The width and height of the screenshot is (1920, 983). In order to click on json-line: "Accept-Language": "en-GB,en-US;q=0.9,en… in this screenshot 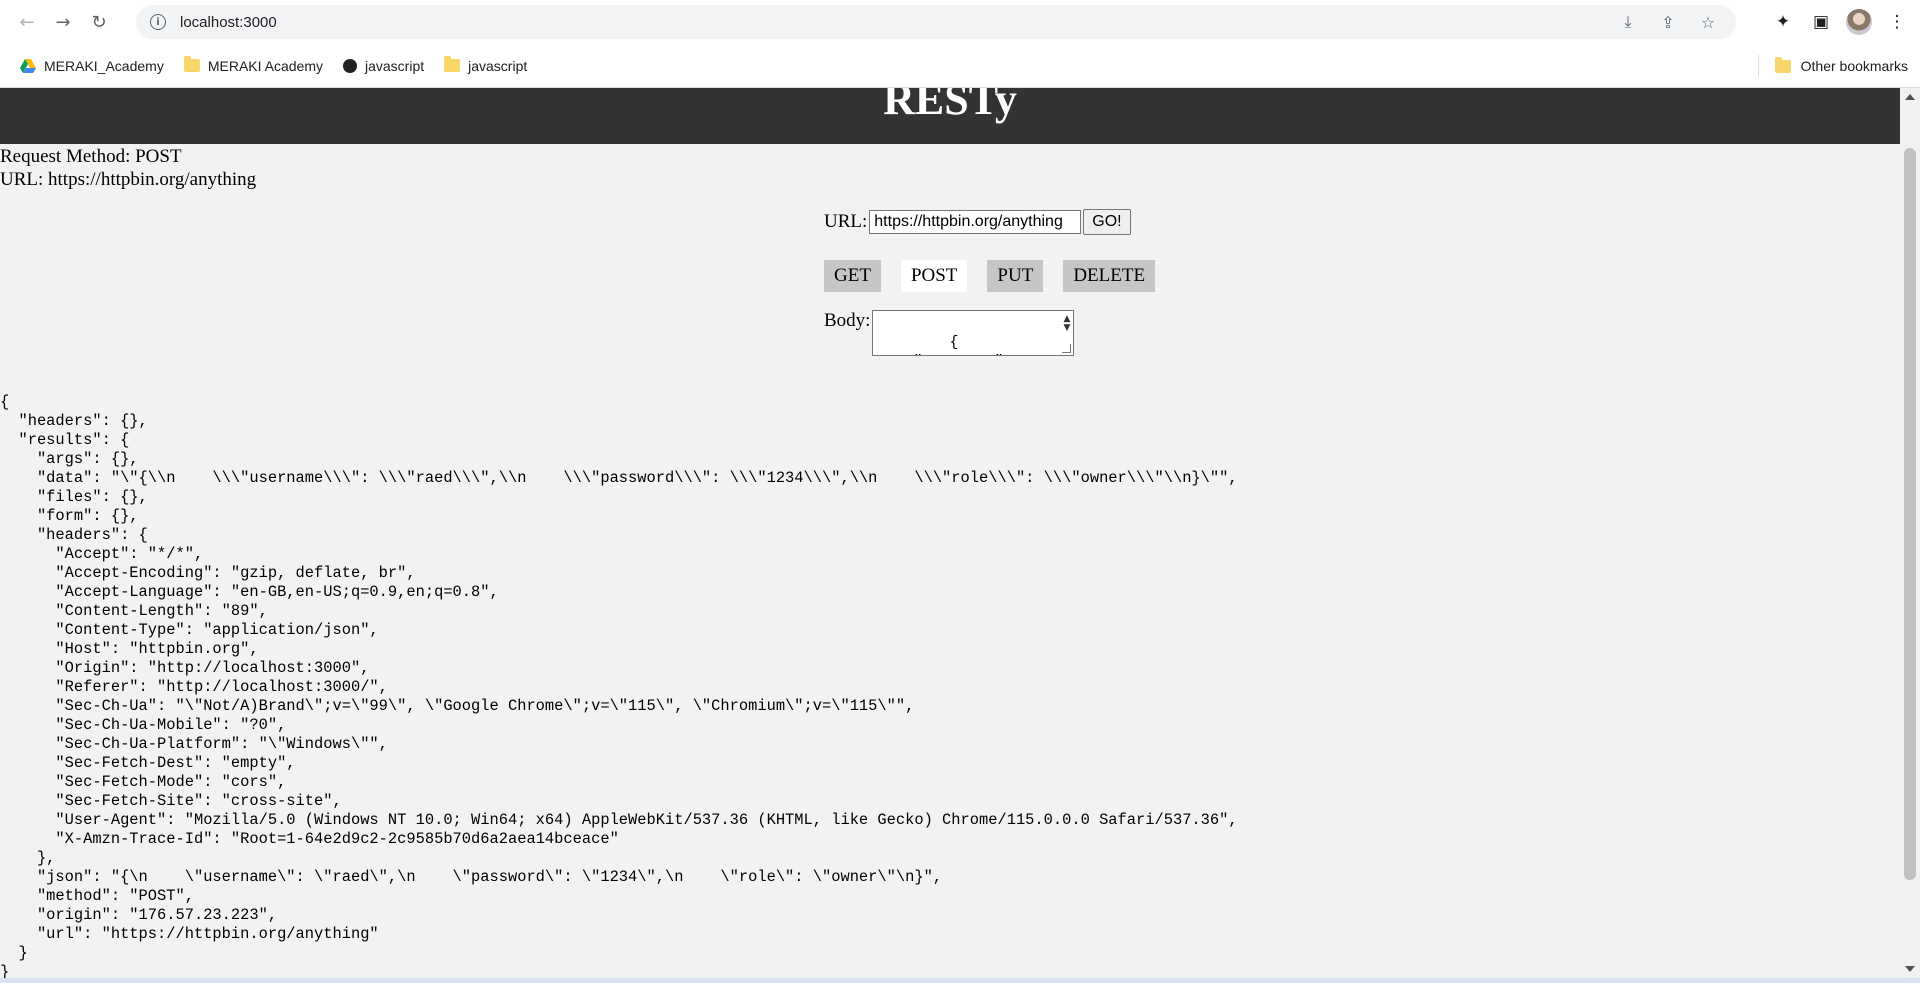, I will do `click(249, 592)`.